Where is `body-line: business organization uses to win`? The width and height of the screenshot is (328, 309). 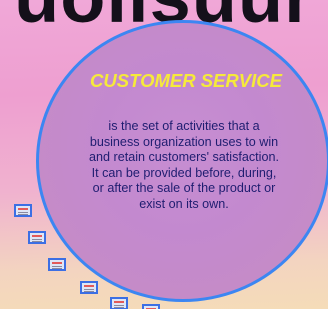
body-line: business organization uses to win is located at coordinates (184, 141).